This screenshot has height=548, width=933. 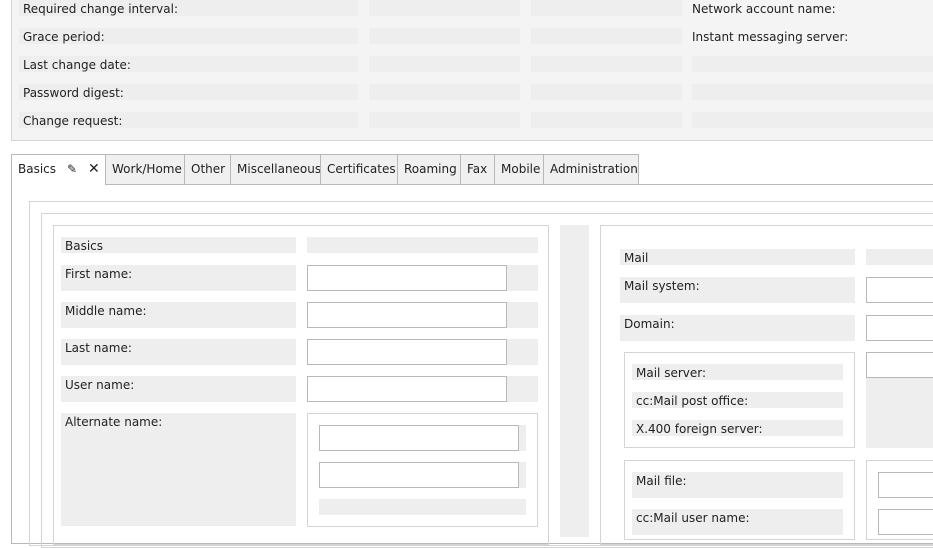 I want to click on tab-basics: Basics ✎ ✕, so click(x=58, y=169).